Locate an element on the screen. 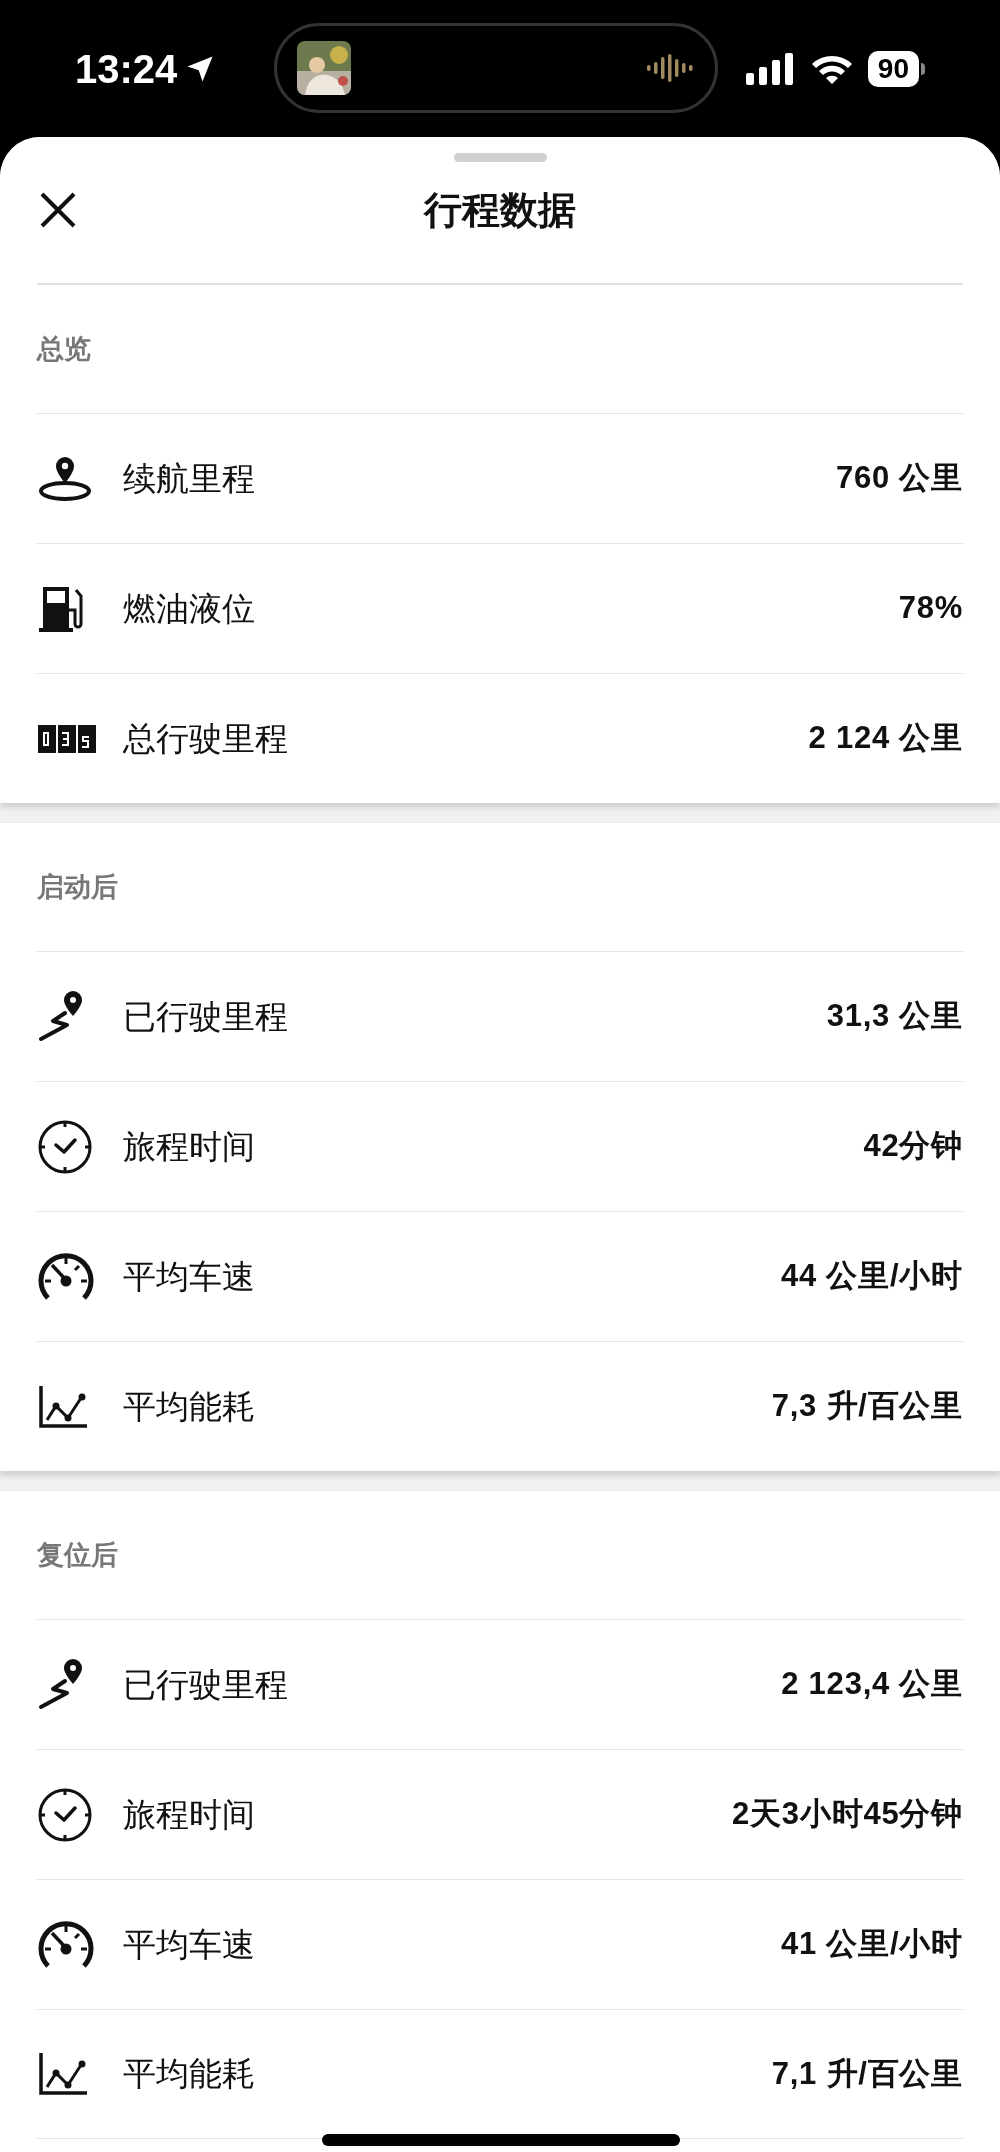  stat-value: 2 124 公里 is located at coordinates (885, 738).